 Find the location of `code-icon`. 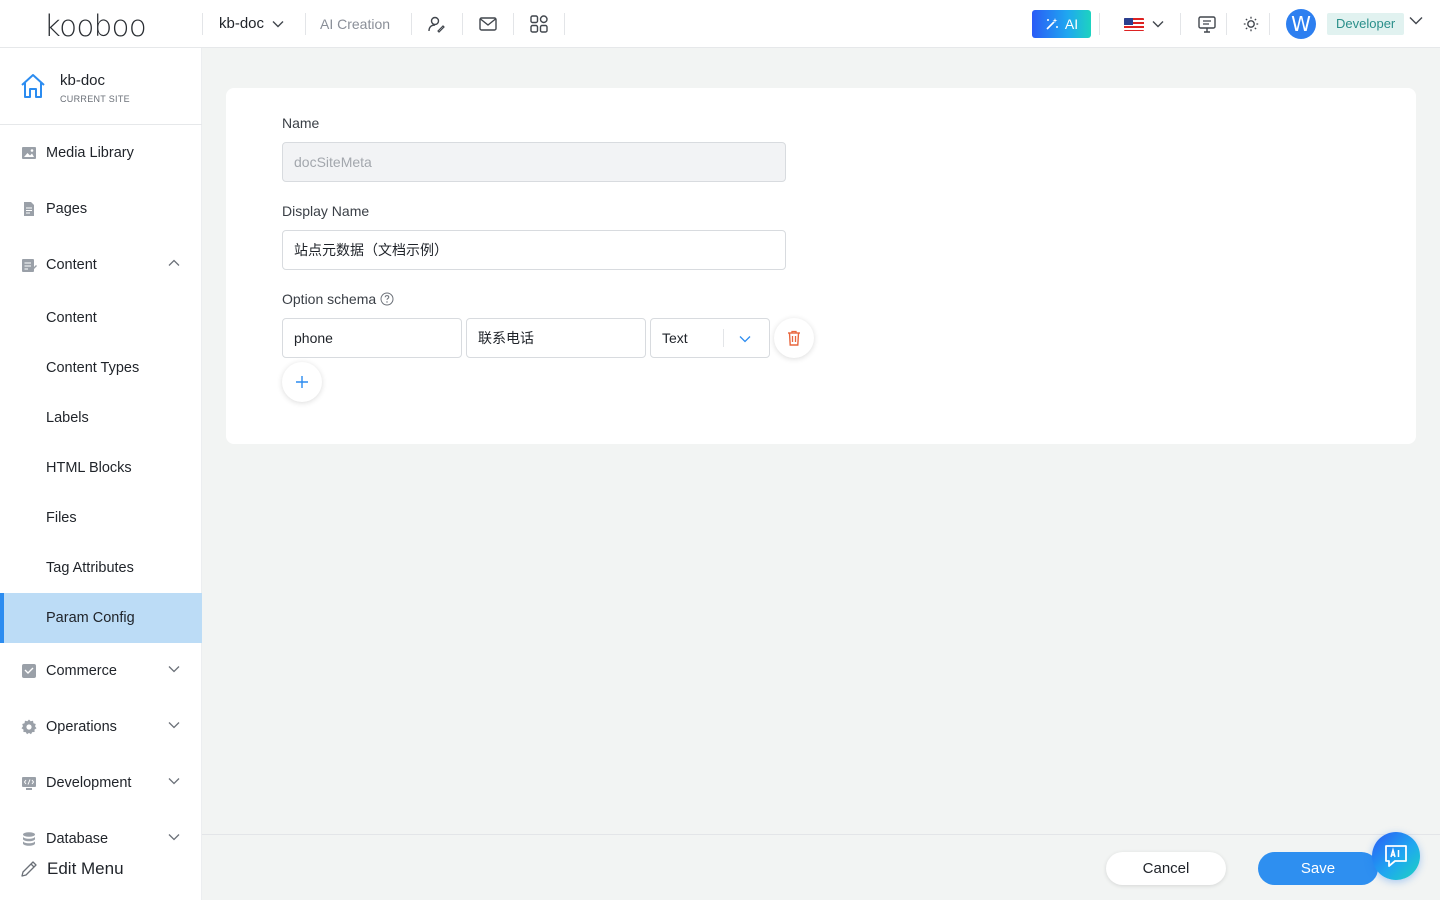

code-icon is located at coordinates (29, 783).